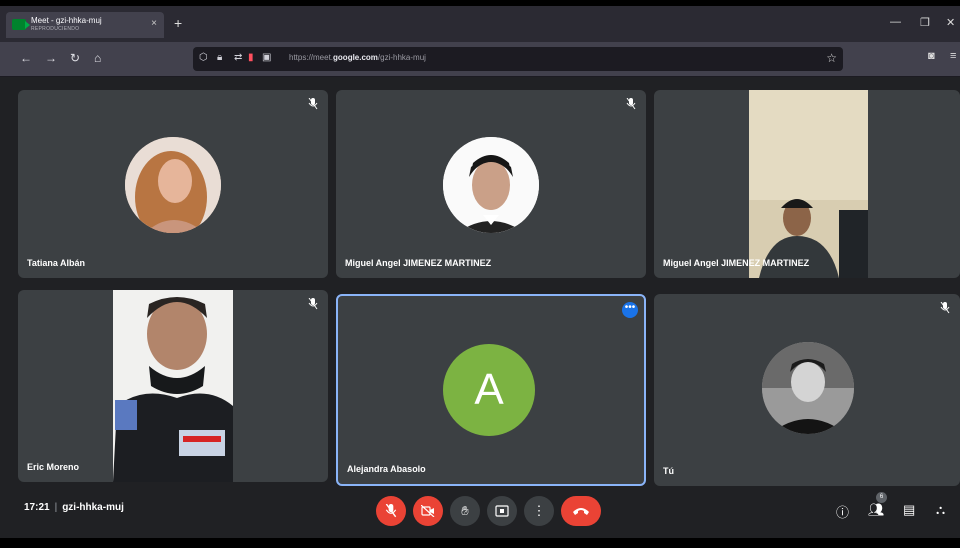 Image resolution: width=960 pixels, height=548 pixels. I want to click on present-icon, so click(502, 511).